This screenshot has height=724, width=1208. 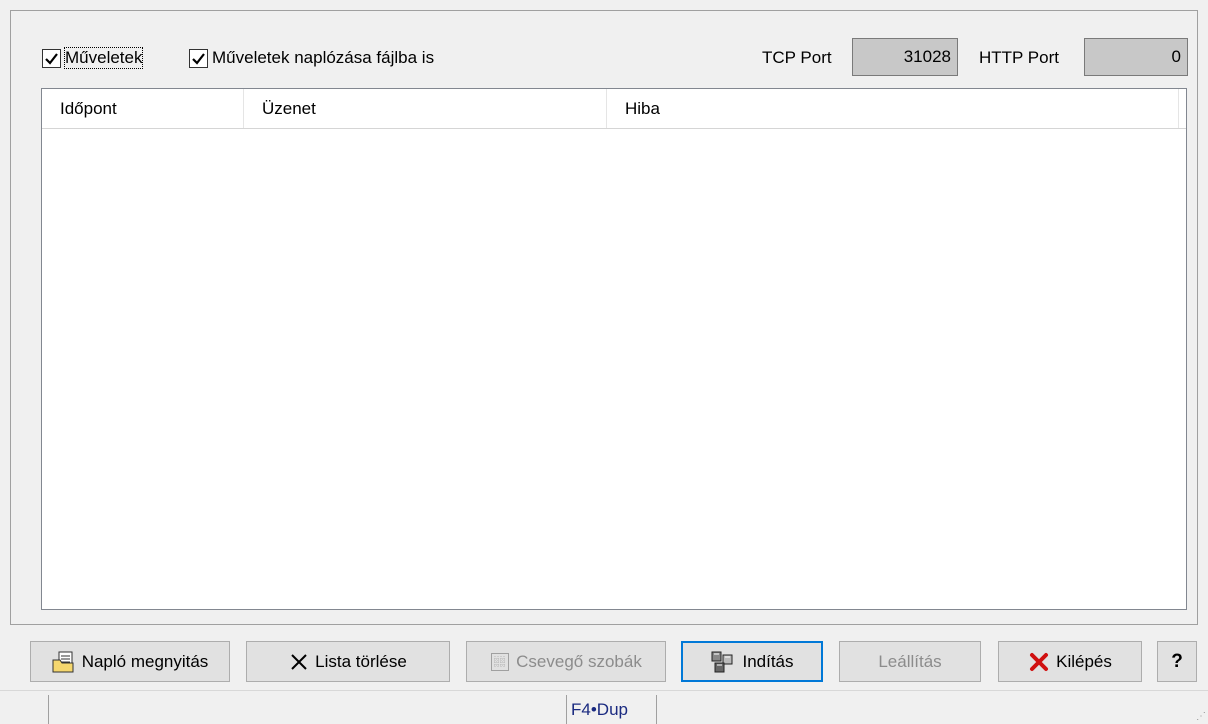 I want to click on open-log-button: Napló megnyitás, so click(x=130, y=661).